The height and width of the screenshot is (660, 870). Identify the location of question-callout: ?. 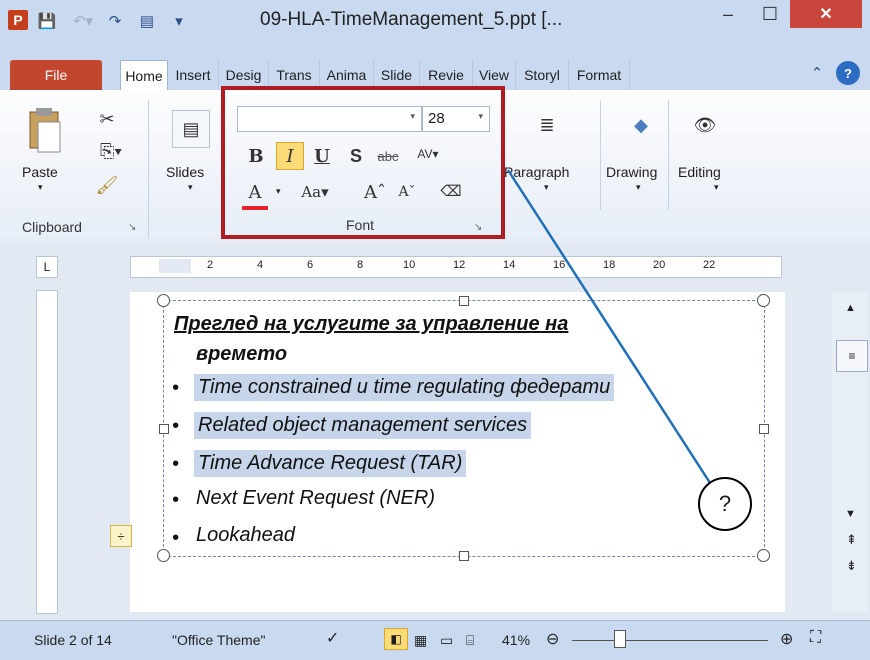
(725, 504).